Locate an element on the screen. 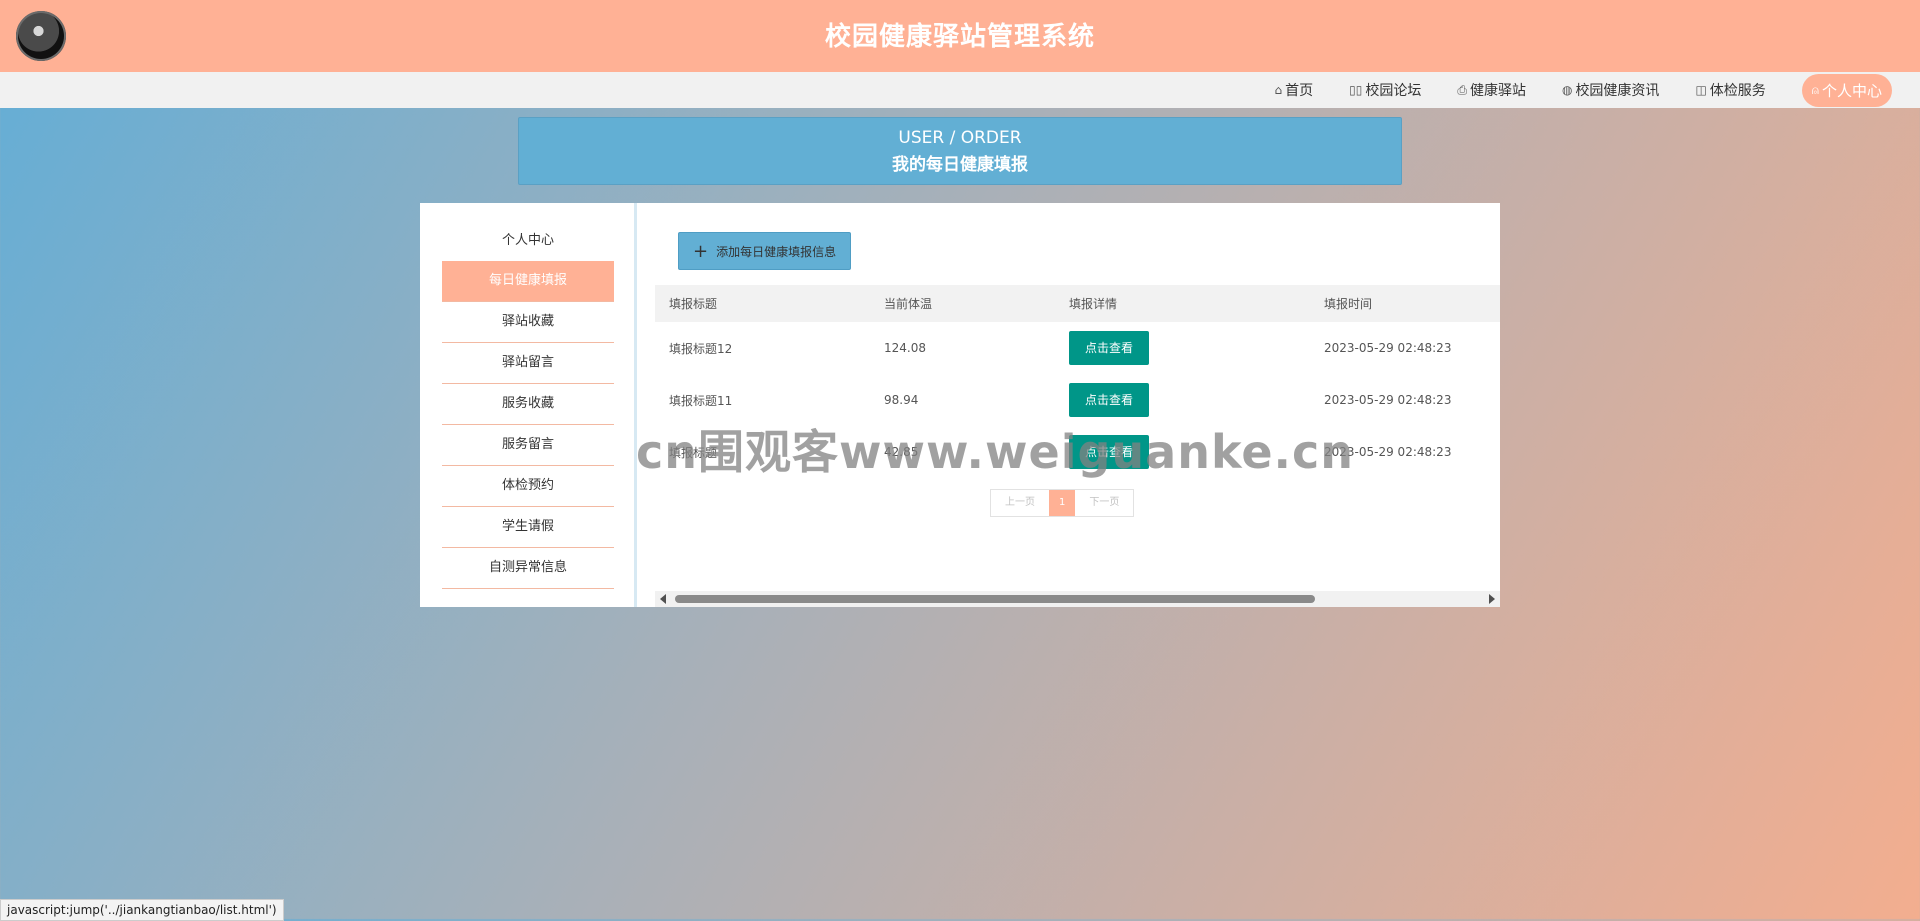 This screenshot has height=921, width=1920. panel-divider is located at coordinates (635, 405).